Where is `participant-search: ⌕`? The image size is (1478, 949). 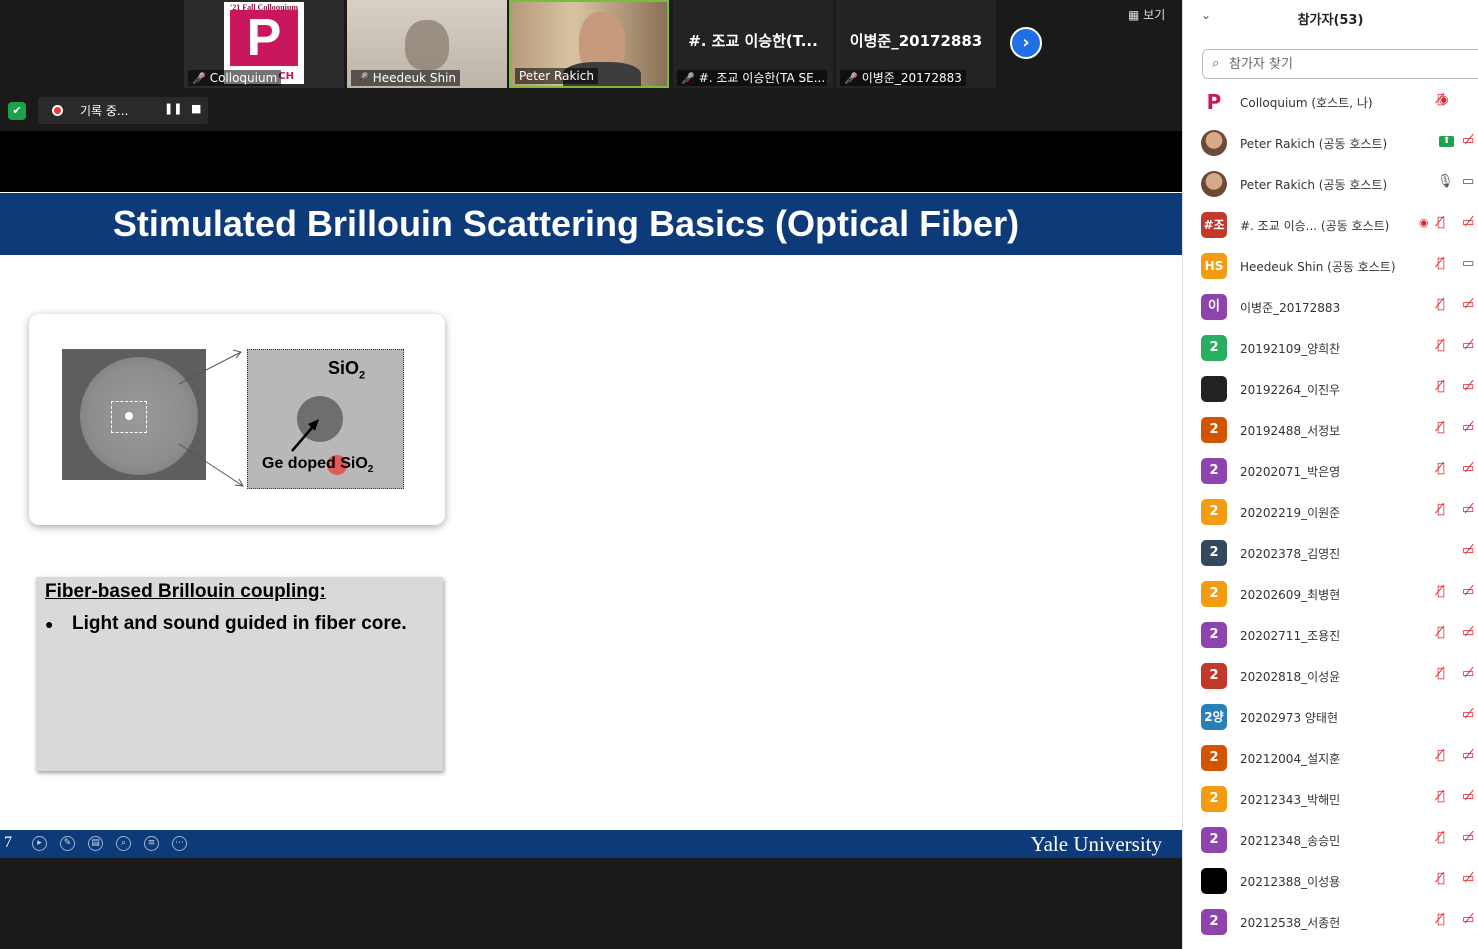
participant-search: ⌕ is located at coordinates (1340, 64).